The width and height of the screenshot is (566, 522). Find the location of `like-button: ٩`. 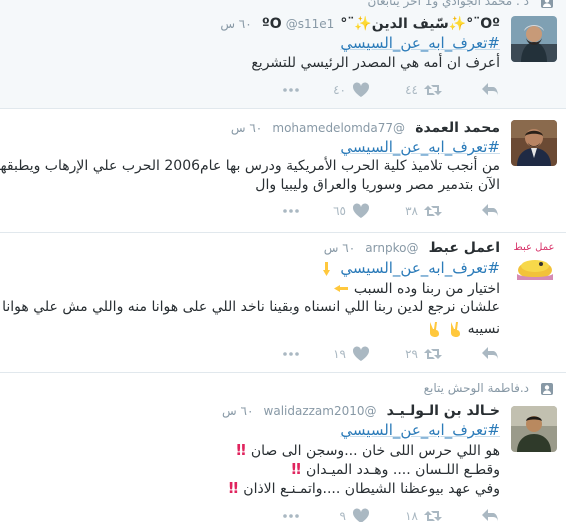

like-button: ٩ is located at coordinates (355, 514).